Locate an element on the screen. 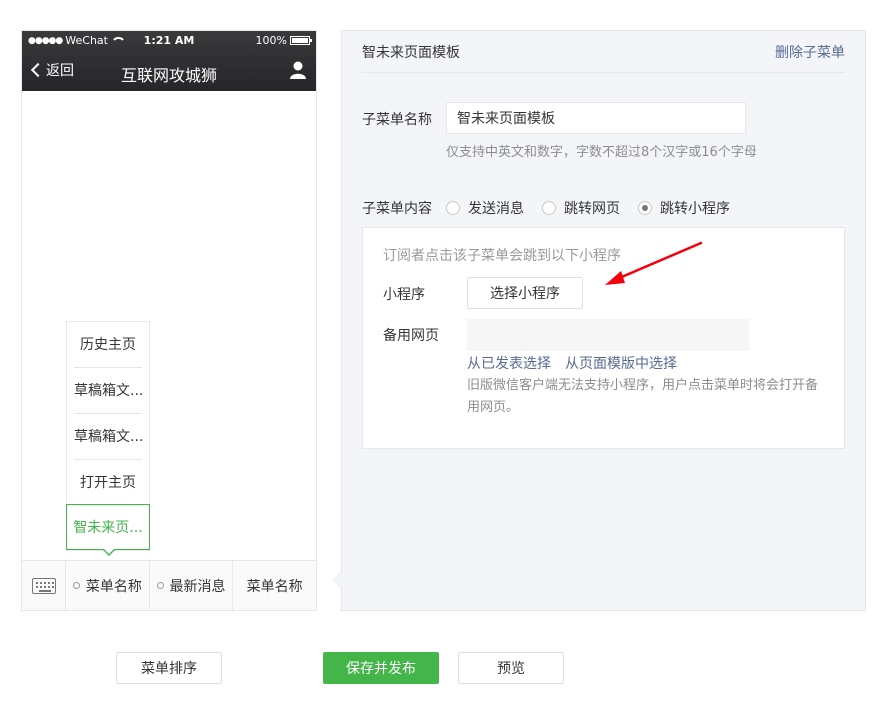 Image resolution: width=887 pixels, height=702 pixels. backup-webpage-note: 旧版微信客户端无法支持小程序，用户点击菜单时将会打开备用网页。 is located at coordinates (643, 396).